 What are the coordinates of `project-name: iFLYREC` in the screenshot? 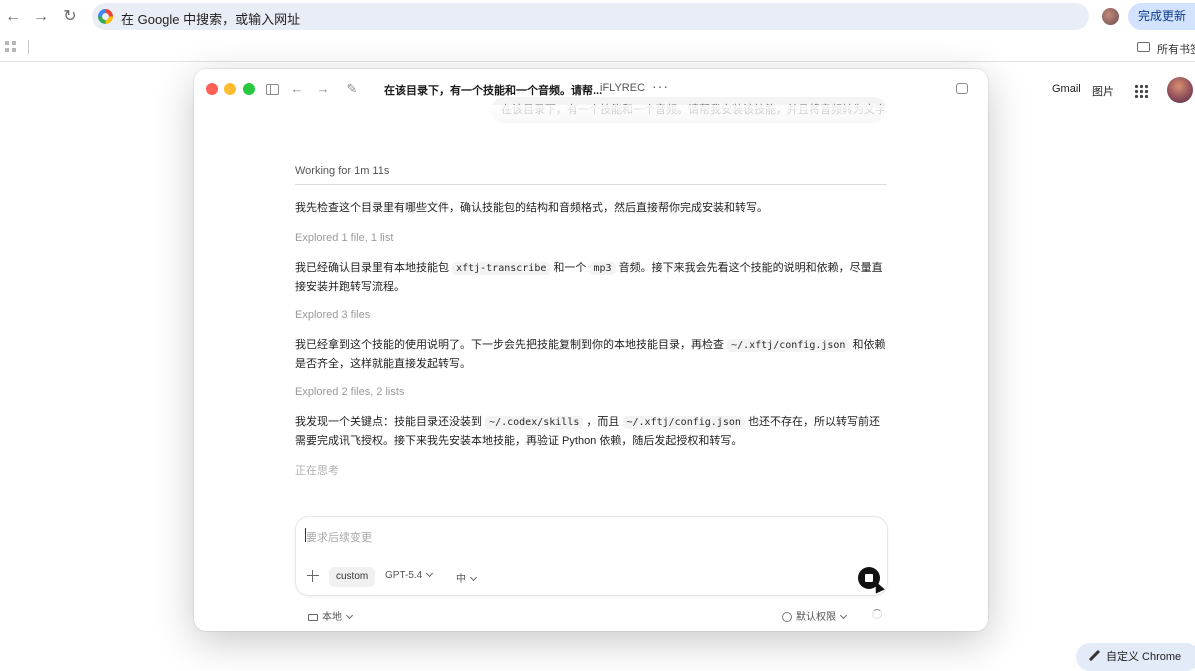 It's located at (623, 88).